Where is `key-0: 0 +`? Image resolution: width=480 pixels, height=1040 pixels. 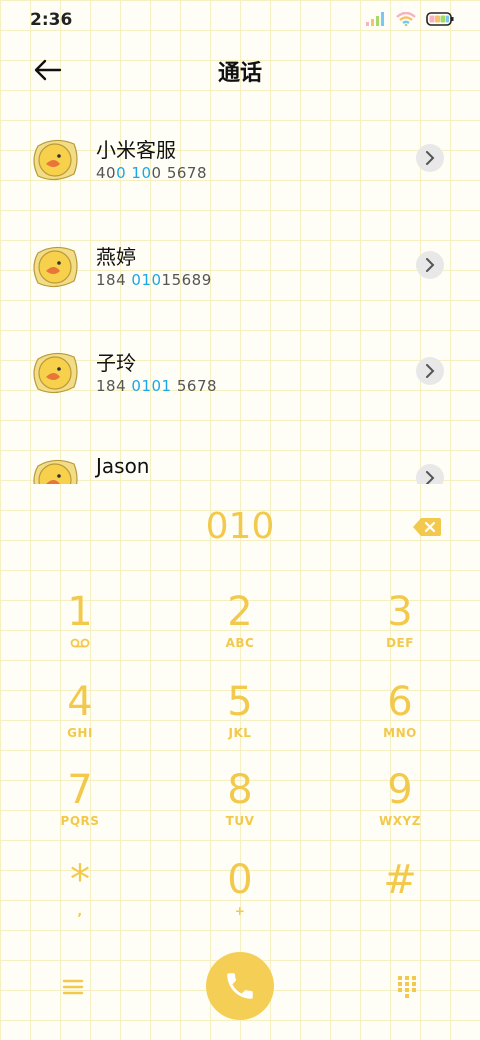
key-0: 0 + is located at coordinates (240, 896).